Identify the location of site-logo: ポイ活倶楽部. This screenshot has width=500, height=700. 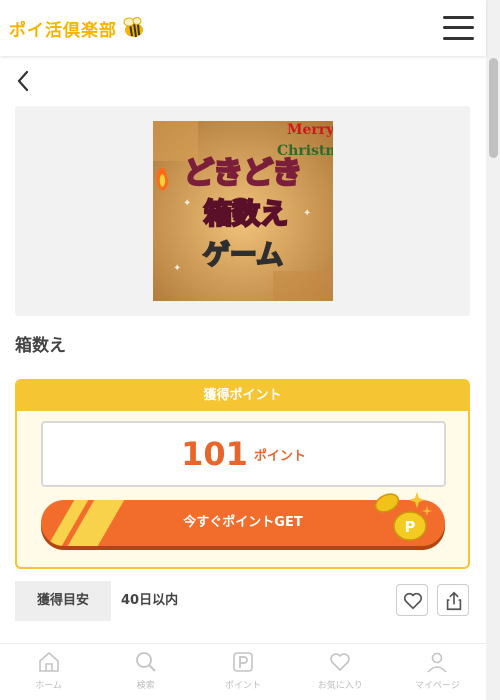
(77, 28).